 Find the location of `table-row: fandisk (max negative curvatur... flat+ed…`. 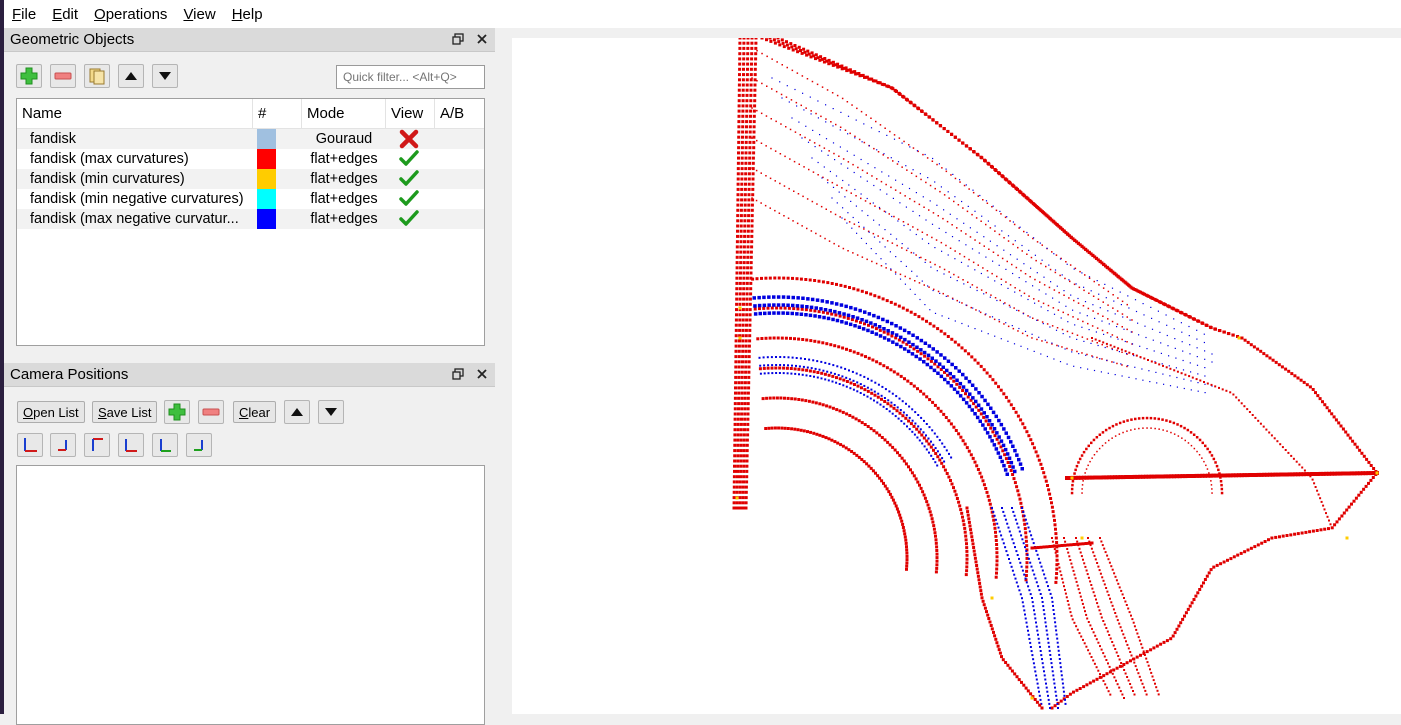

table-row: fandisk (max negative curvatur... flat+ed… is located at coordinates (250, 219).